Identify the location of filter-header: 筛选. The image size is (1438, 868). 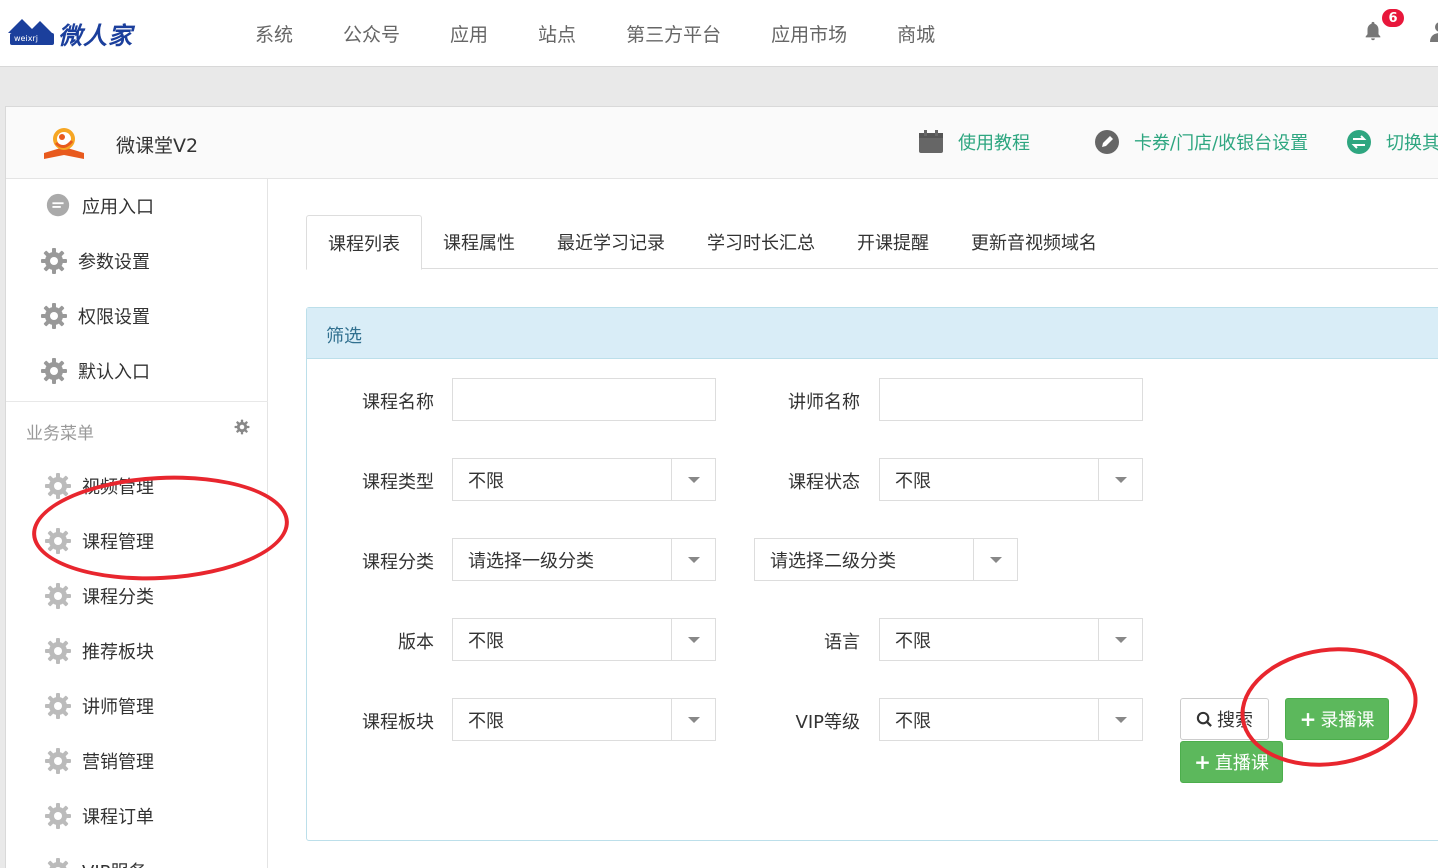
(872, 333).